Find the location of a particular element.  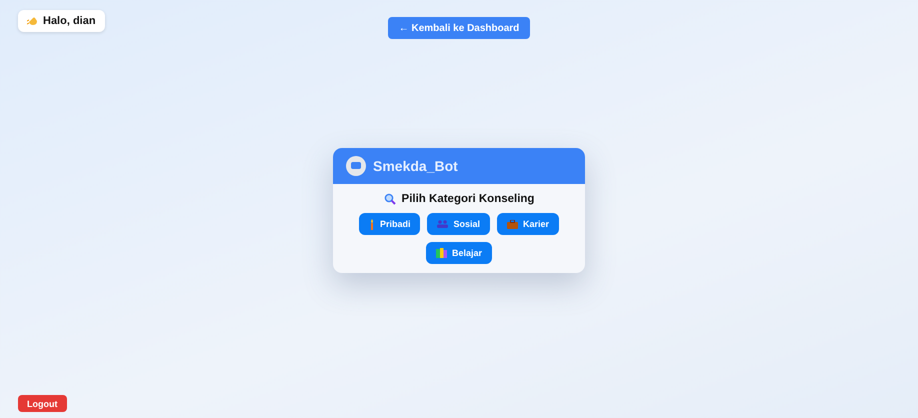

search-icon is located at coordinates (390, 199).